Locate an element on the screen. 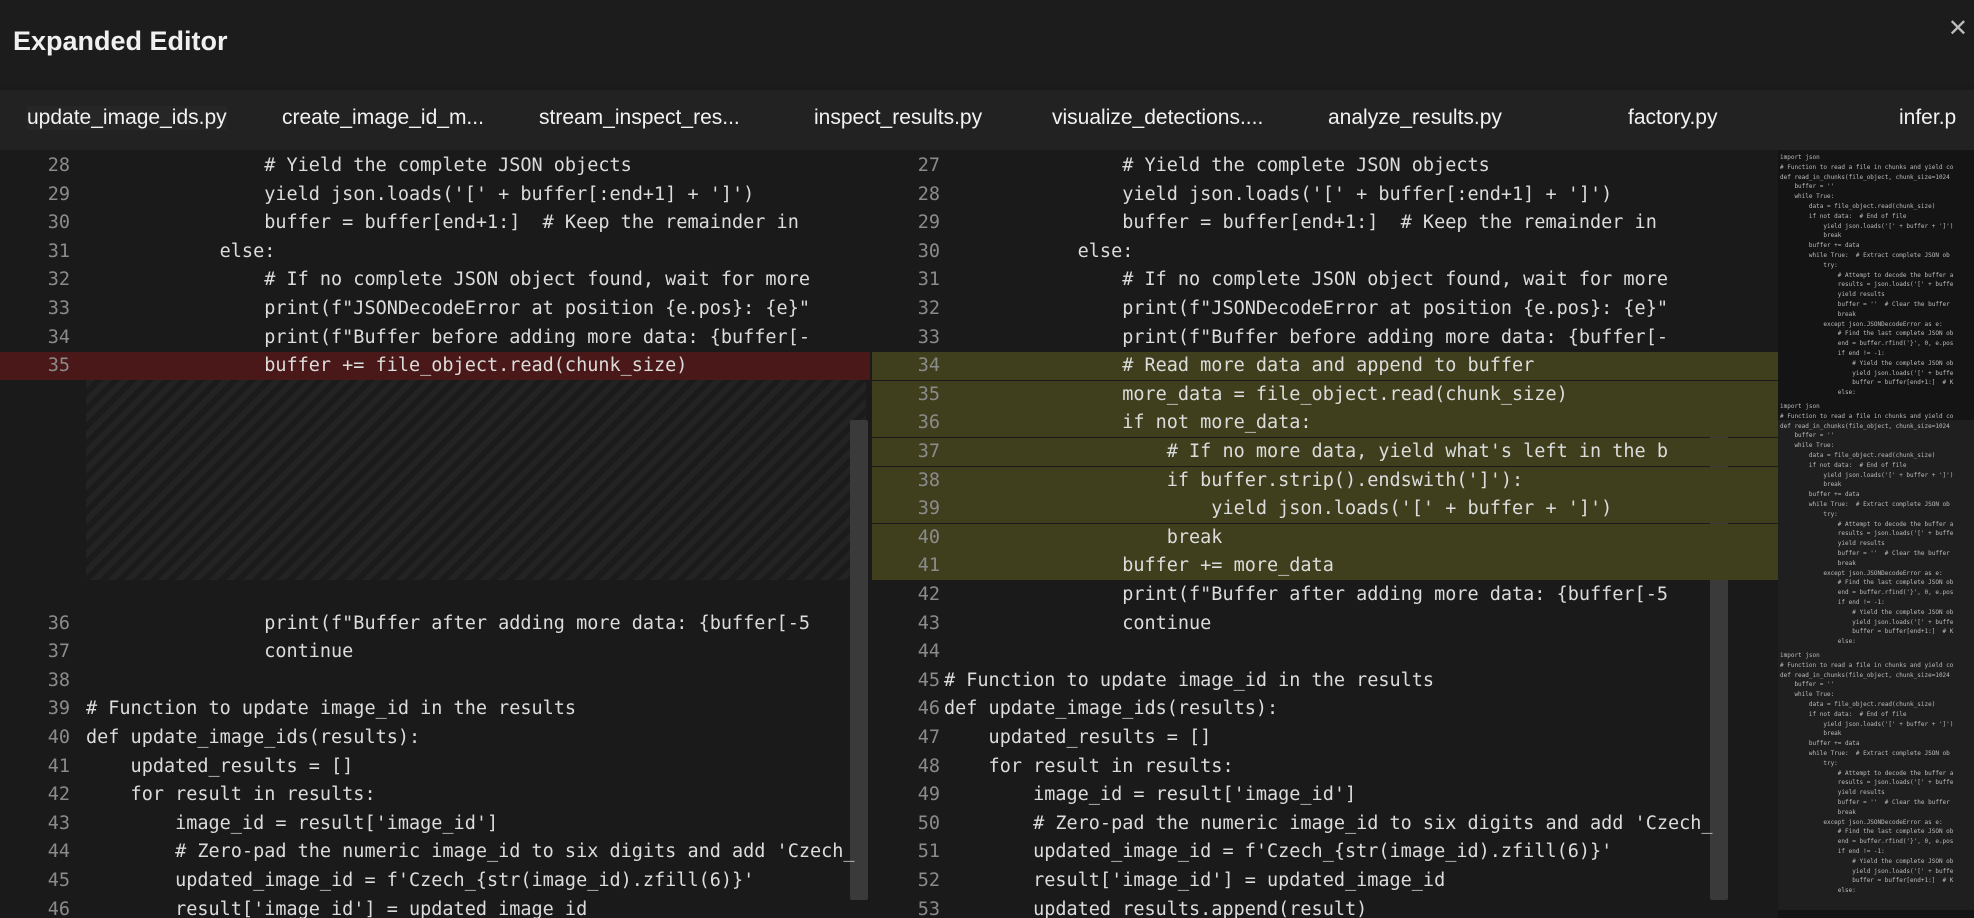  code-line: 48 for result in results: is located at coordinates (1325, 767).